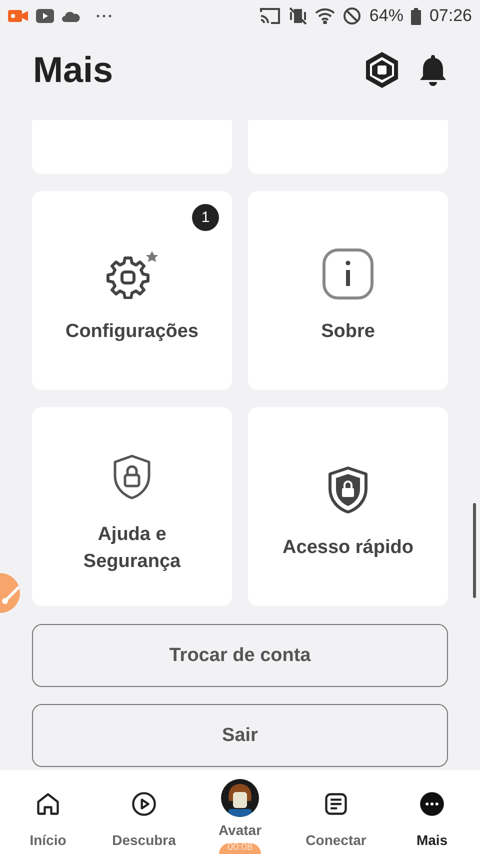  Describe the element at coordinates (18, 16) in the screenshot. I see `video-recorder-icon` at that location.